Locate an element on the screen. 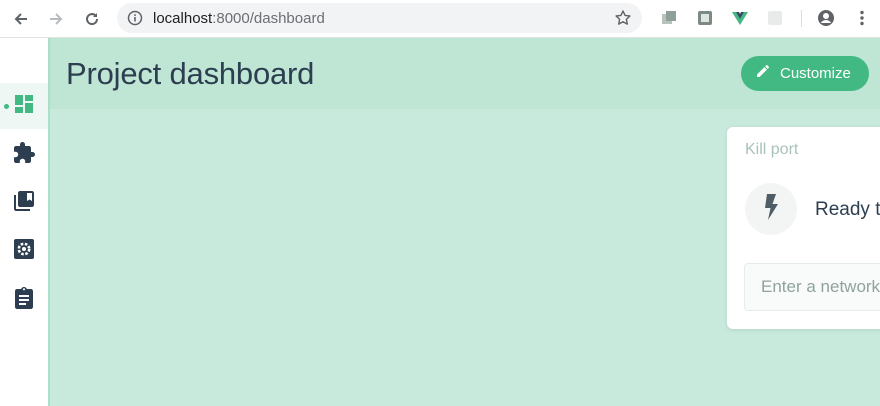 The image size is (880, 406). widget-title: Kill port is located at coordinates (772, 149).